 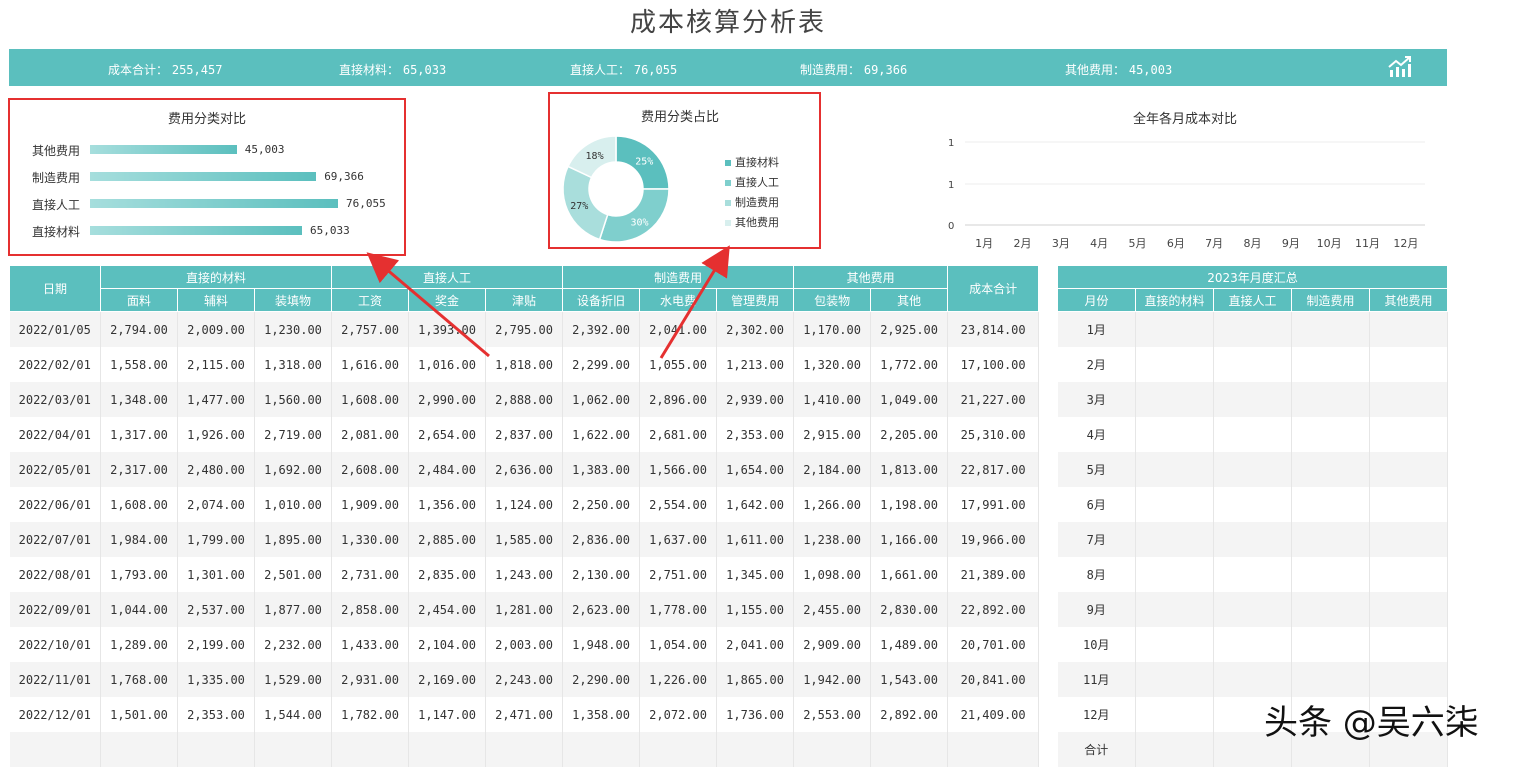 What do you see at coordinates (1096, 574) in the screenshot?
I see `month-cell: 8月` at bounding box center [1096, 574].